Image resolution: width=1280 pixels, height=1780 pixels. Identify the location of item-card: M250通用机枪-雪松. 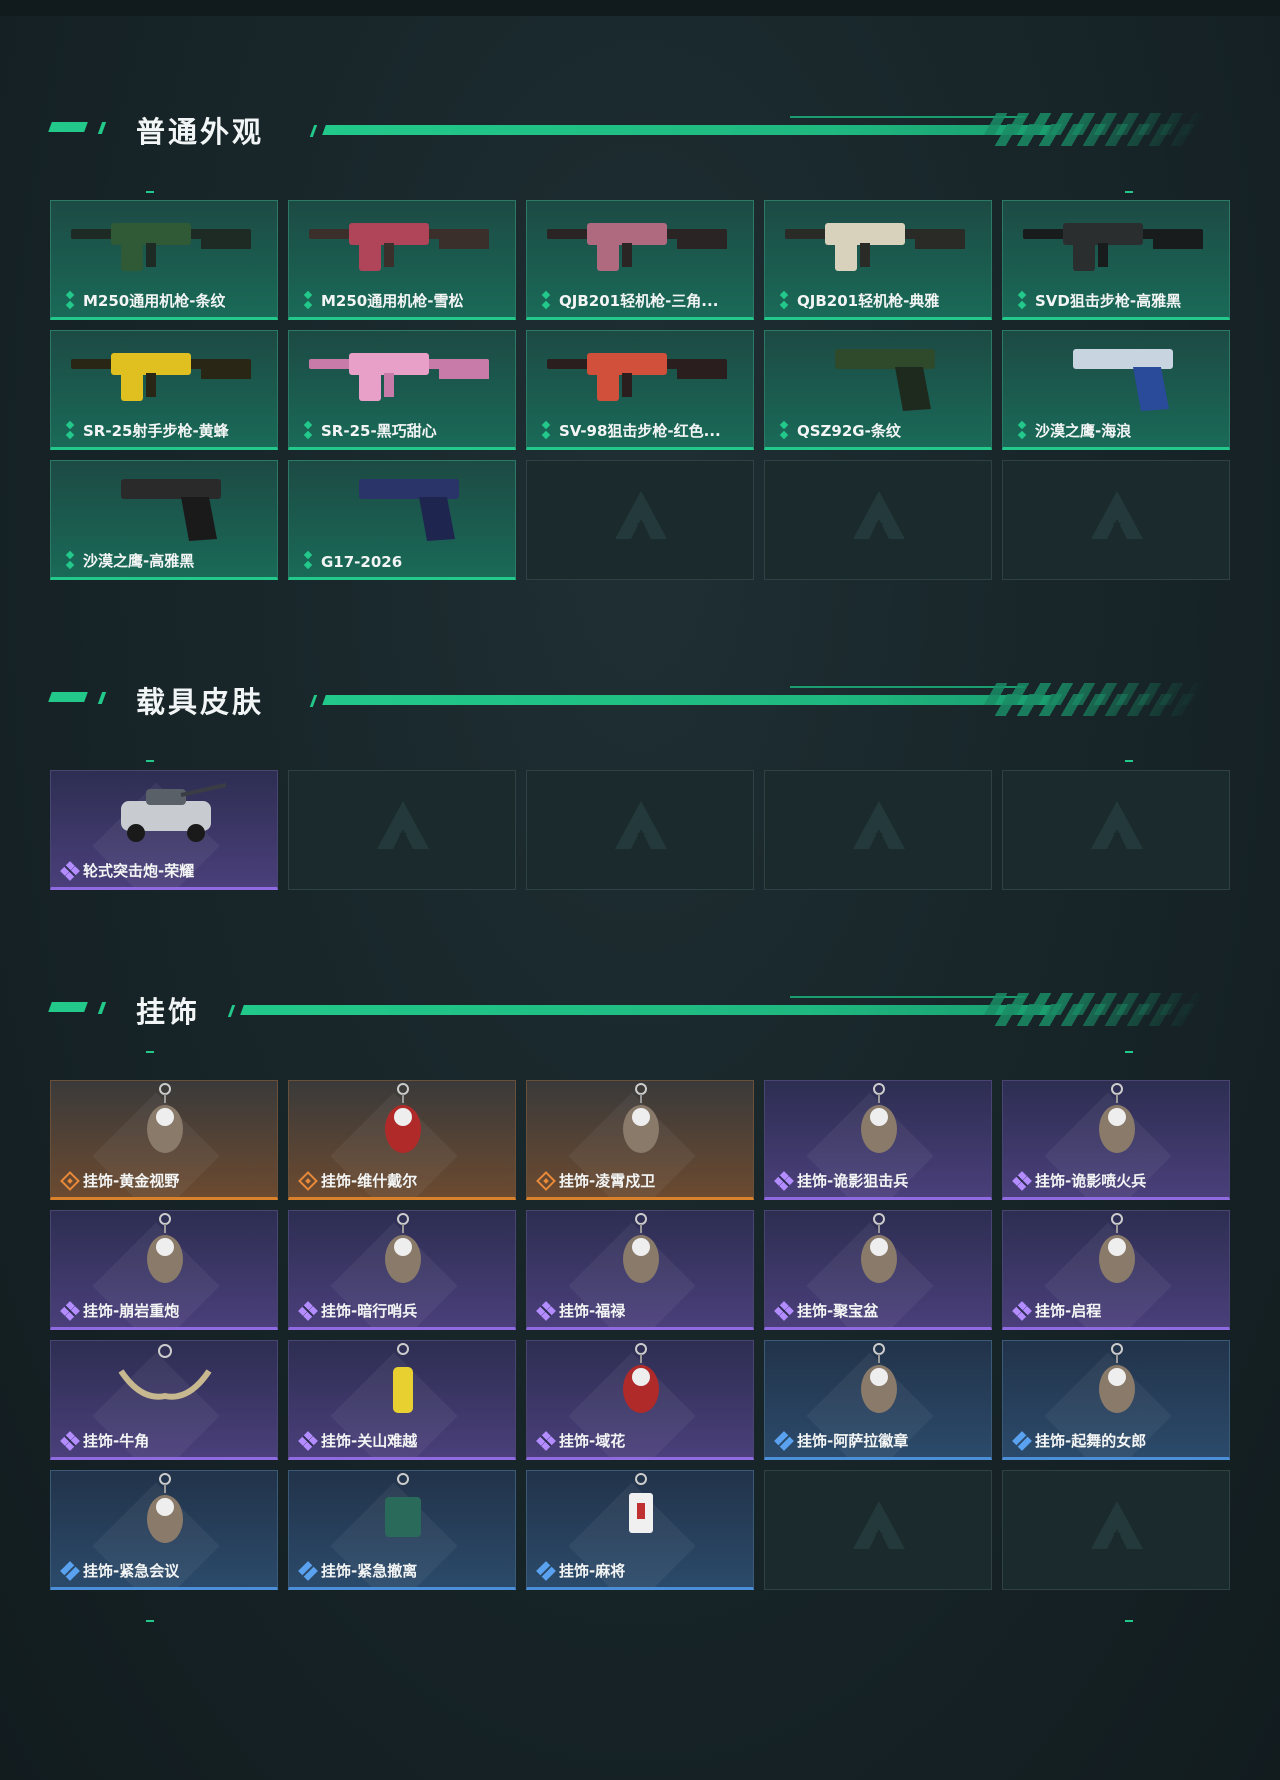
(402, 260).